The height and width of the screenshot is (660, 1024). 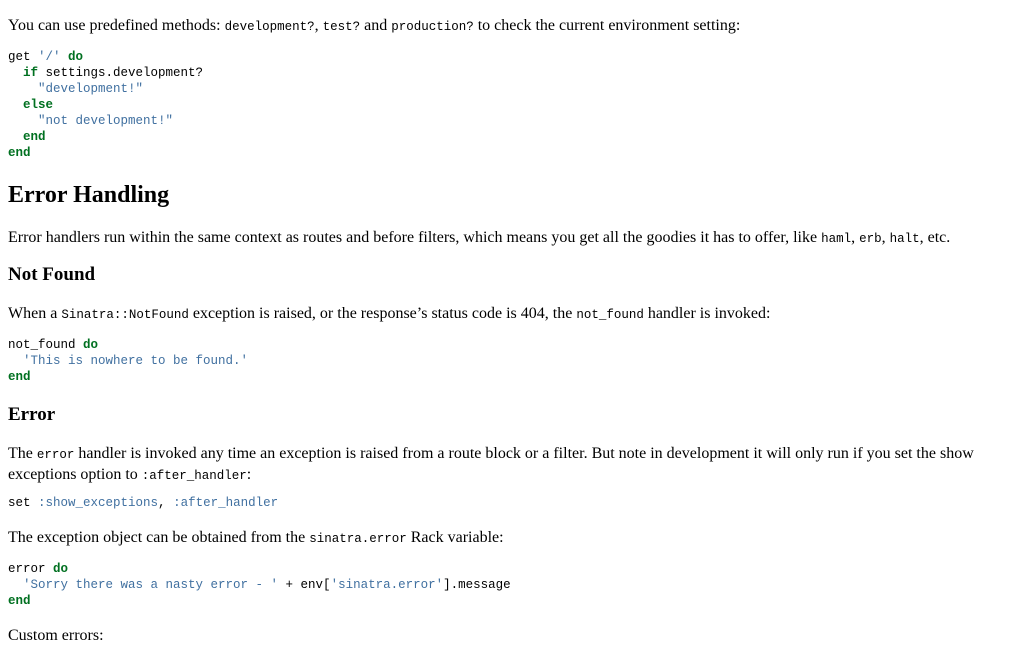 What do you see at coordinates (194, 476) in the screenshot?
I see `inline-code: :after_handler` at bounding box center [194, 476].